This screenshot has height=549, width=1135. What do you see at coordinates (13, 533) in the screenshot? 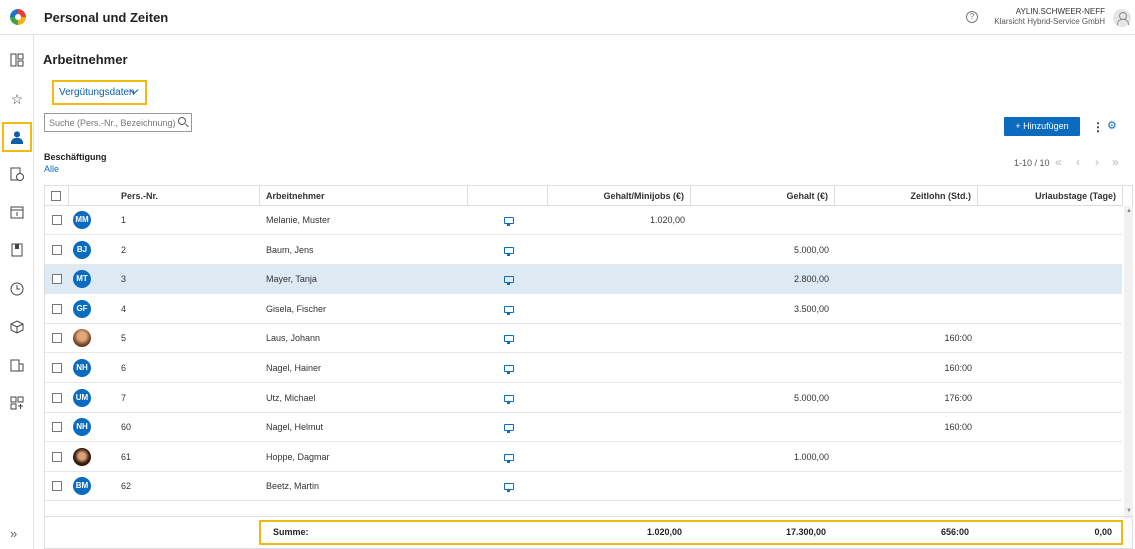
I see `collapse-sidebar-icon: »` at bounding box center [13, 533].